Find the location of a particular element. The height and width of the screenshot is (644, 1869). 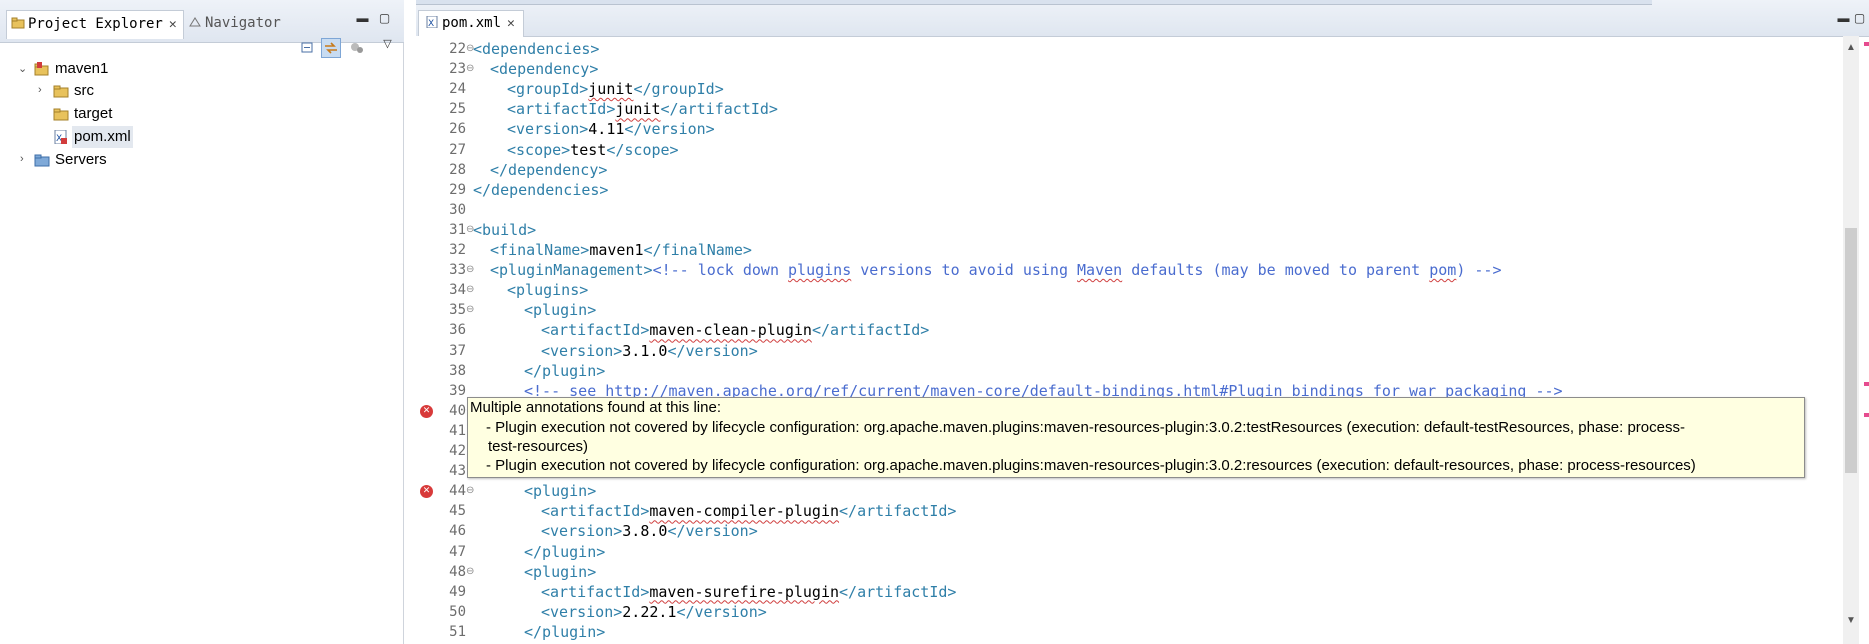

collapse-all-icon is located at coordinates (307, 47).